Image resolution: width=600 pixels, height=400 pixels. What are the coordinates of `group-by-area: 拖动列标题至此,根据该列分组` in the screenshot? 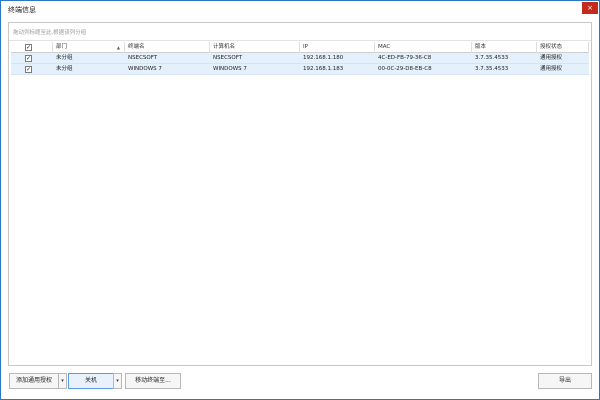 It's located at (300, 32).